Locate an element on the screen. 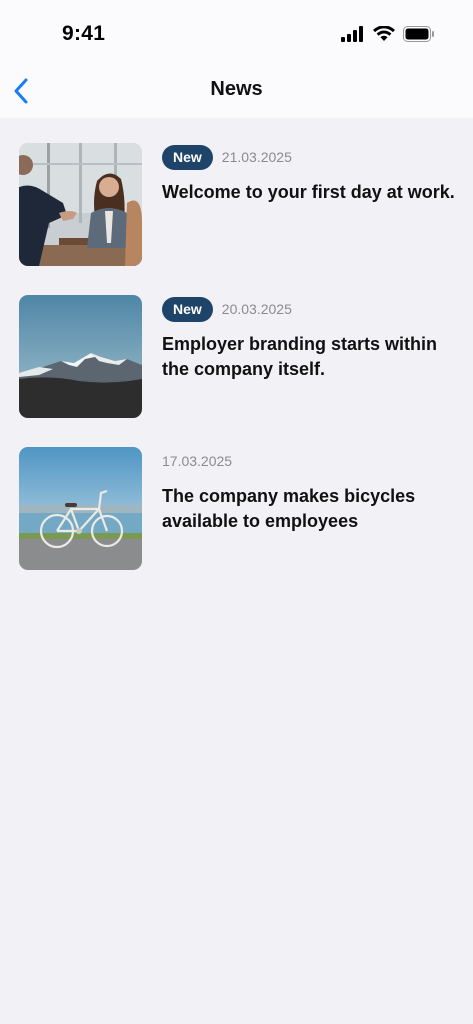 The height and width of the screenshot is (1024, 473). header: 9:41 News is located at coordinates (236, 59).